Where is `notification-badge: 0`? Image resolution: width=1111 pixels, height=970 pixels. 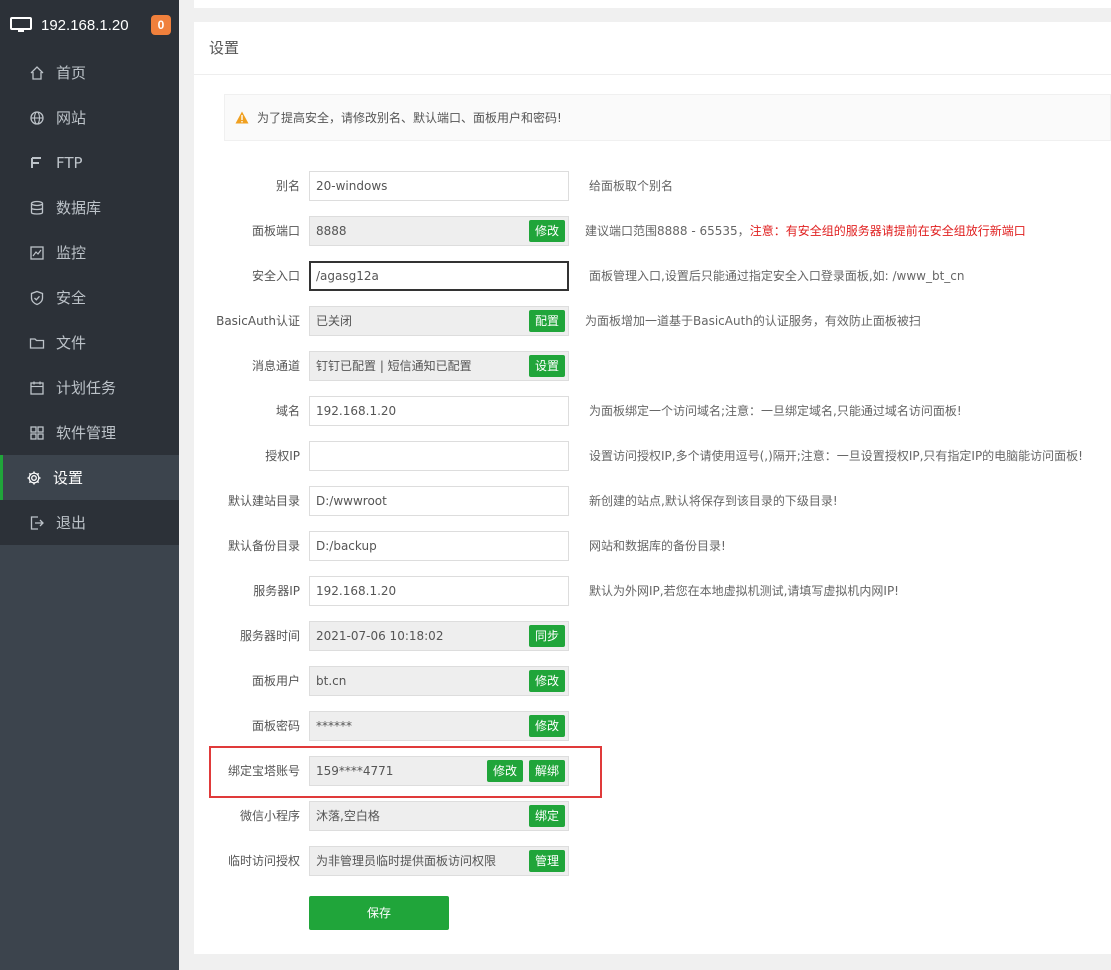
notification-badge: 0 is located at coordinates (161, 25).